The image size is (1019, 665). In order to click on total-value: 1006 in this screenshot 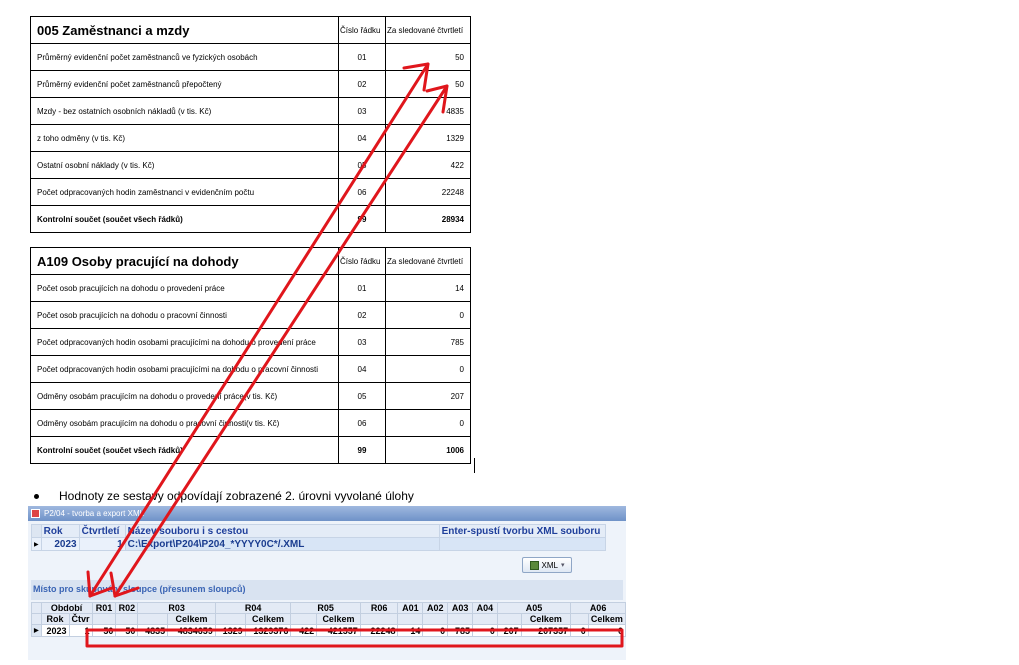, I will do `click(428, 450)`.